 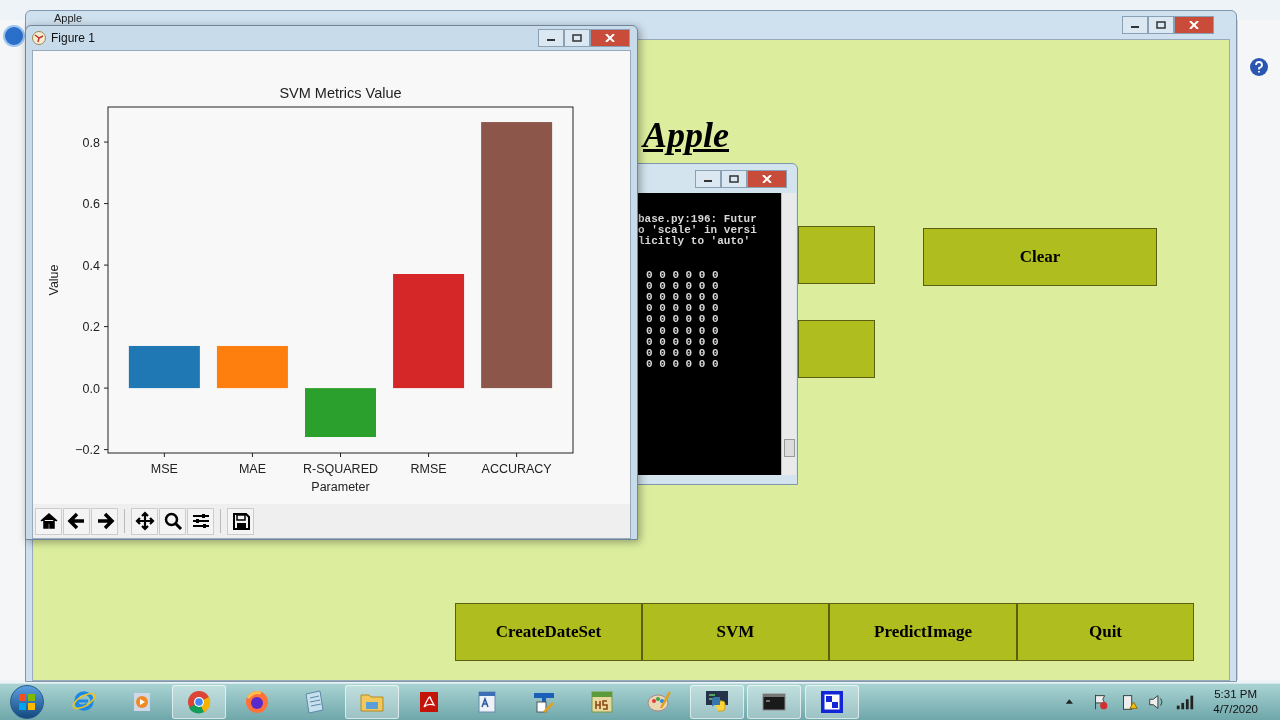 I want to click on clock-time: 5:31 PM, so click(x=1236, y=694).